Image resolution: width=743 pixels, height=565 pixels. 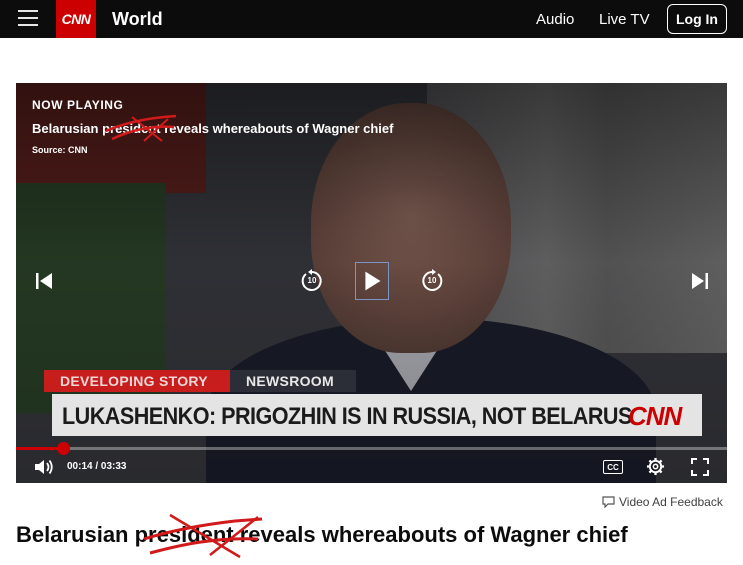 I want to click on replay-10-label: 10, so click(x=312, y=280).